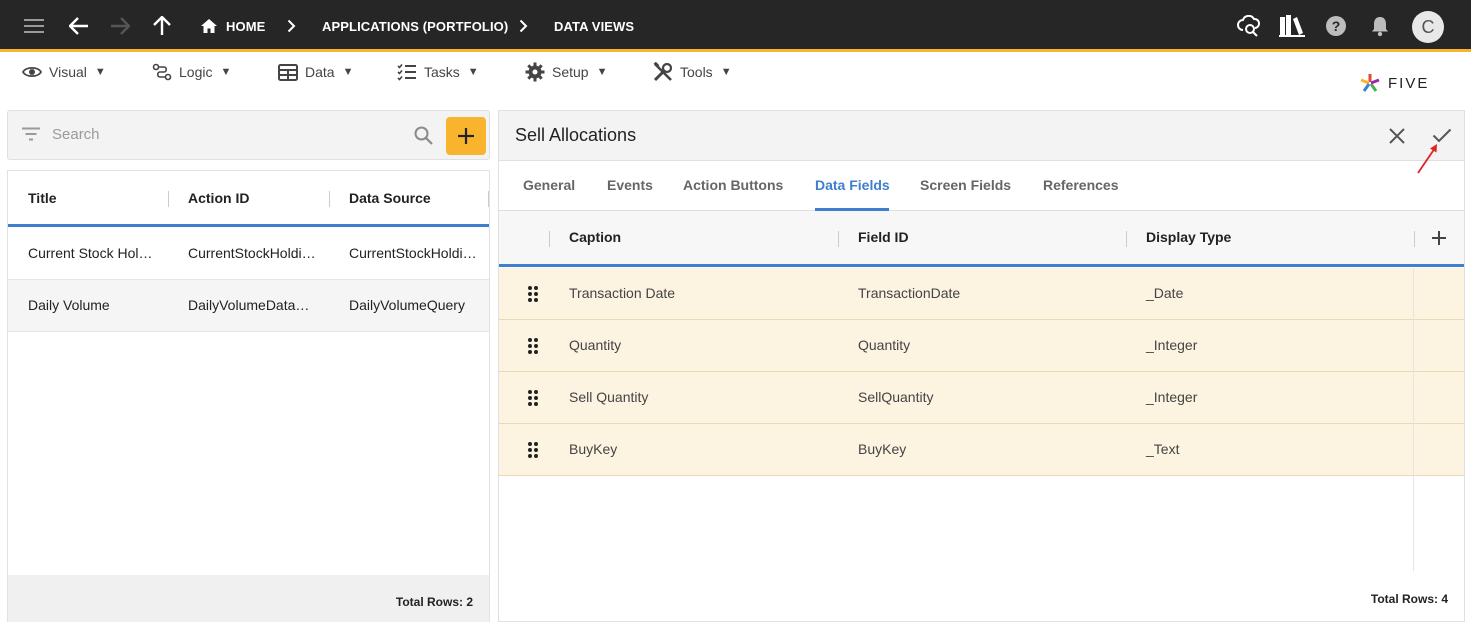 Image resolution: width=1471 pixels, height=622 pixels. I want to click on row-data-source: DailyVolumeQuery, so click(407, 305).